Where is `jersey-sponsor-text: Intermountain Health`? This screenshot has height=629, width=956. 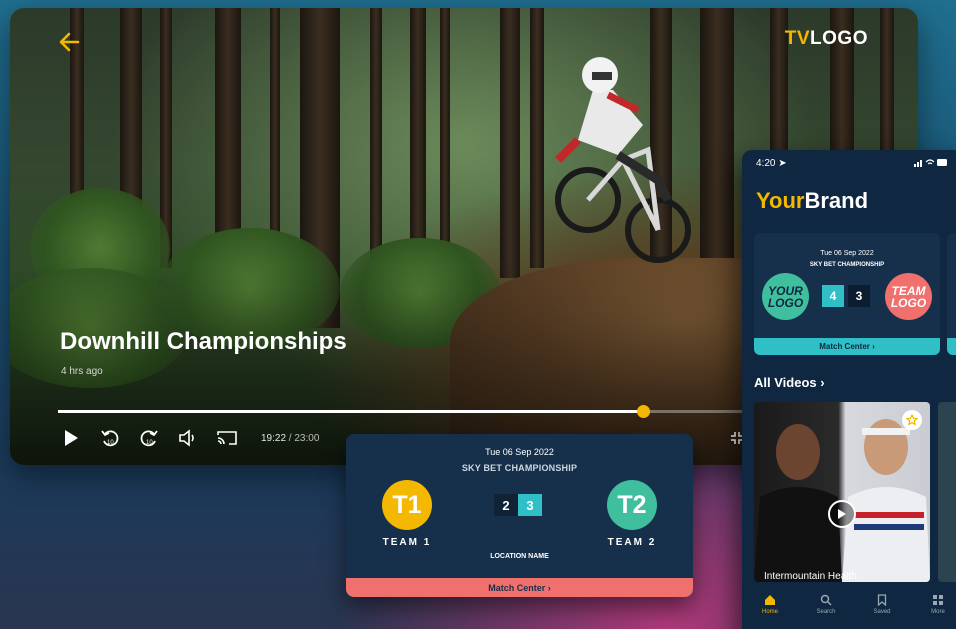 jersey-sponsor-text: Intermountain Health is located at coordinates (810, 576).